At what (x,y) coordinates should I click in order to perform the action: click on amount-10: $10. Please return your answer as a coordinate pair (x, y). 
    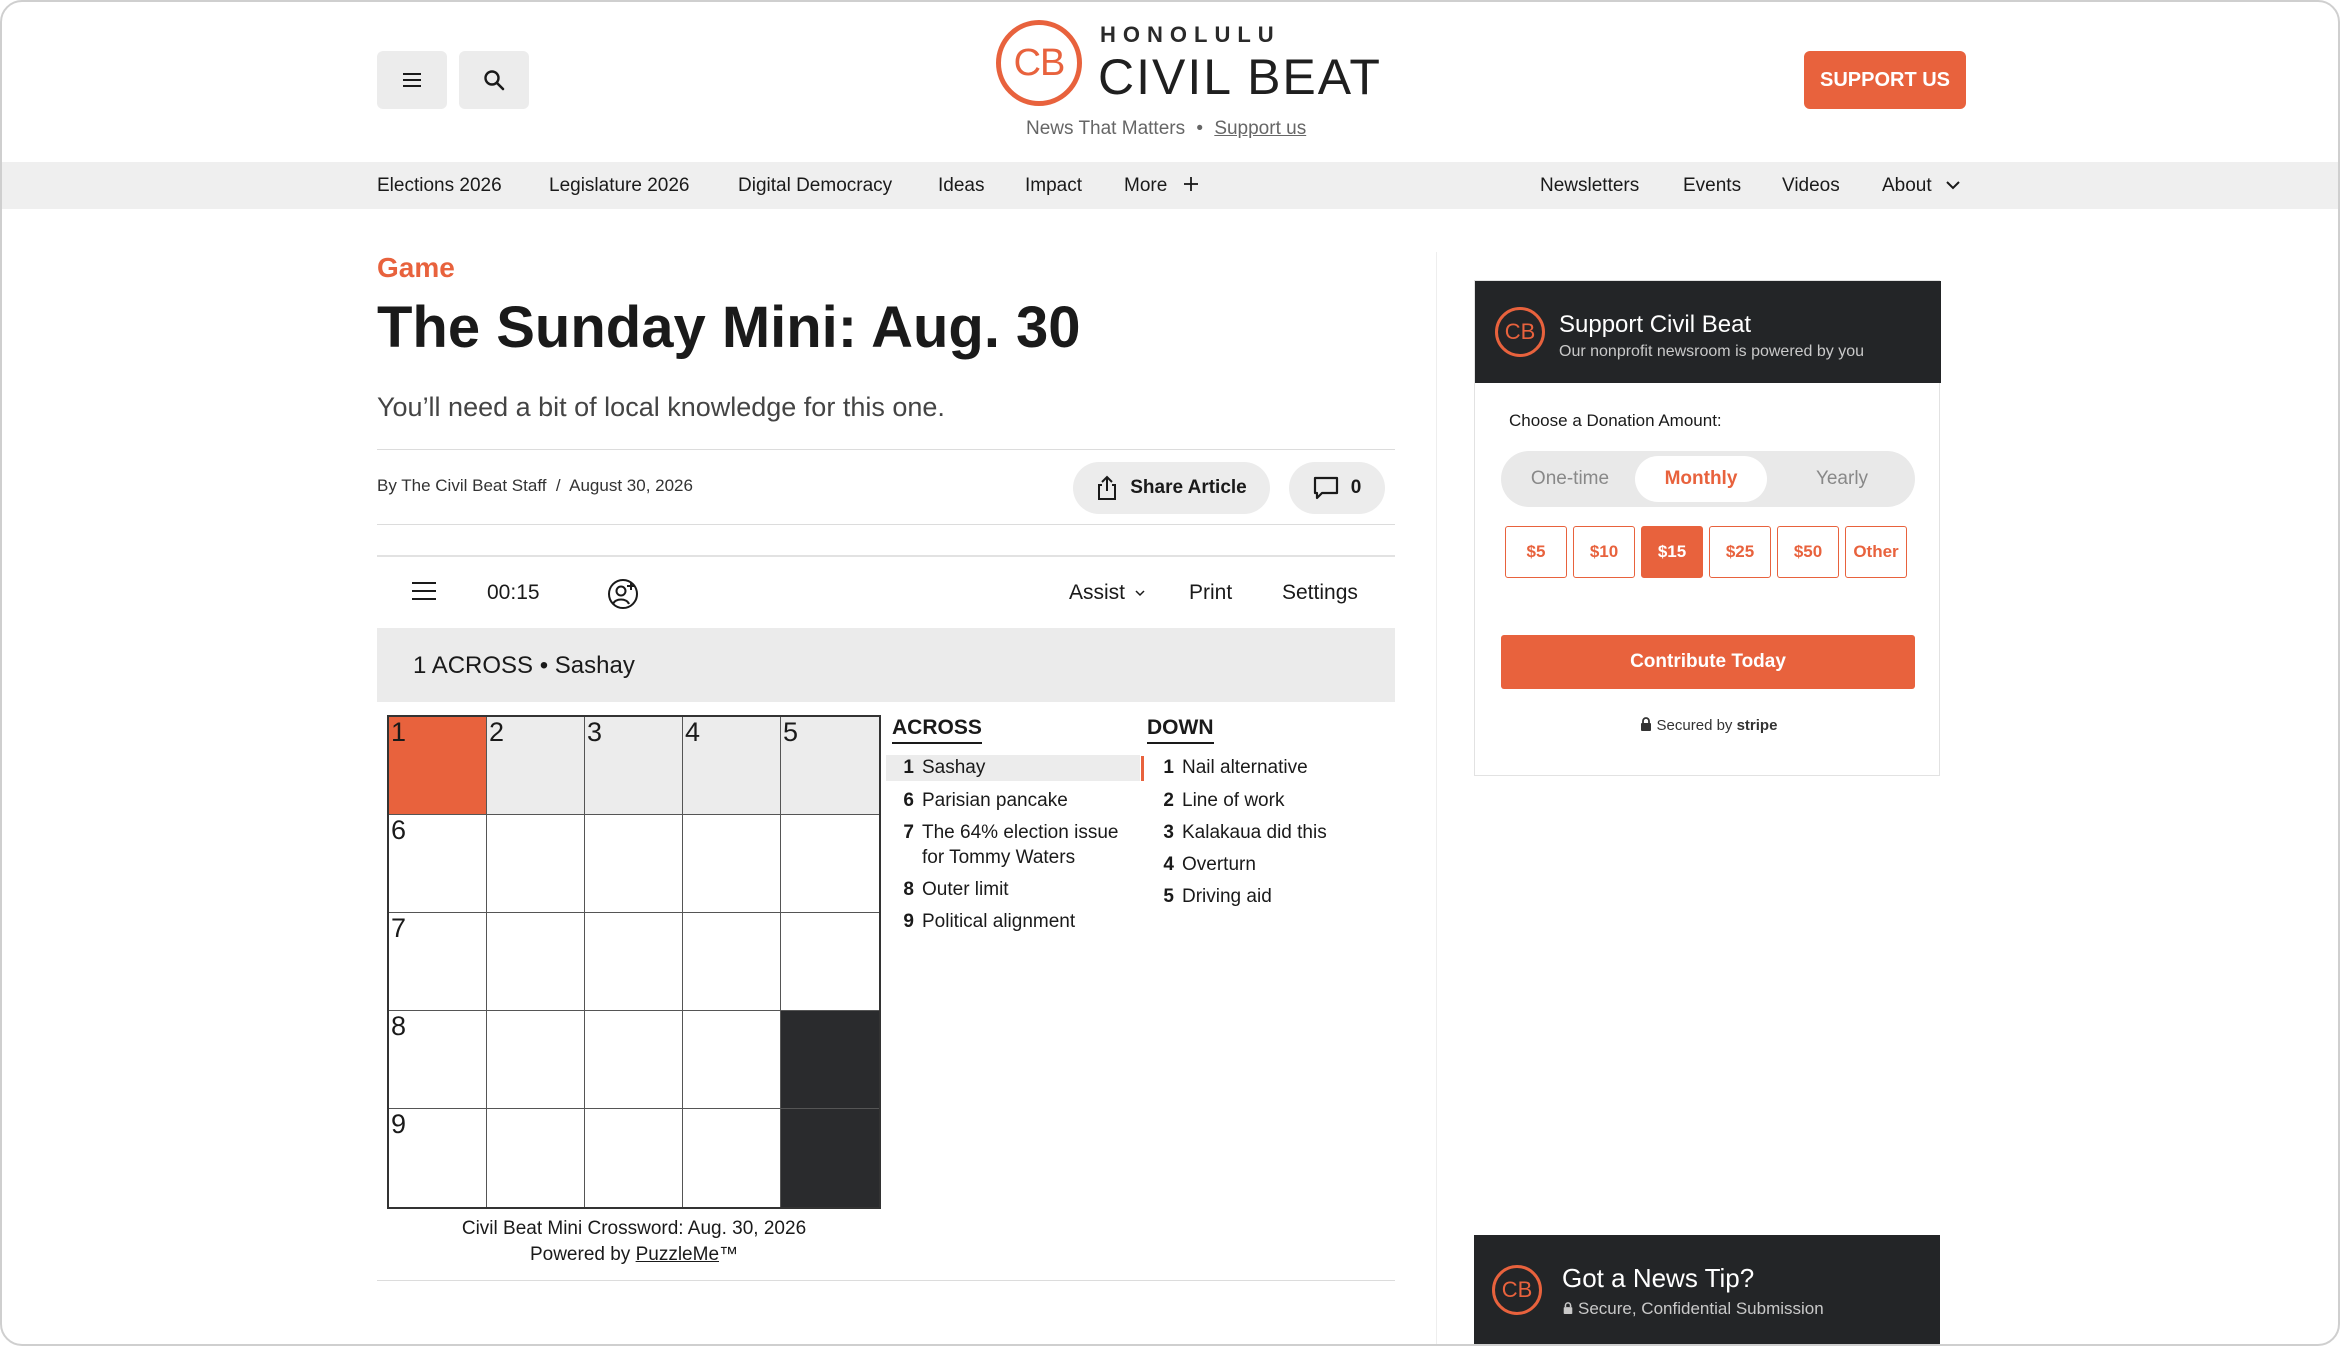
    Looking at the image, I should click on (1604, 552).